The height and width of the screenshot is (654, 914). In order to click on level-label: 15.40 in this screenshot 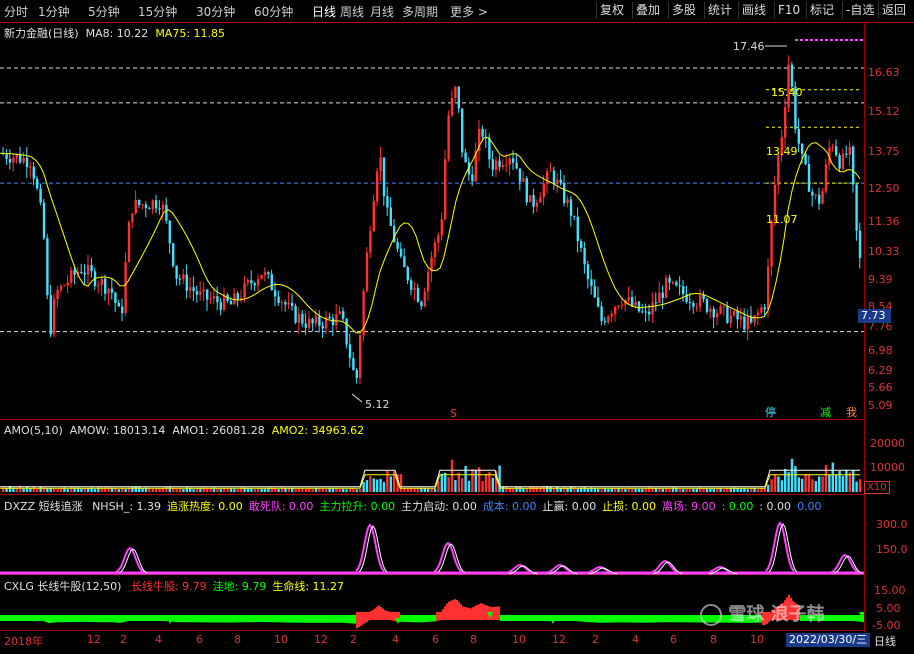, I will do `click(787, 92)`.